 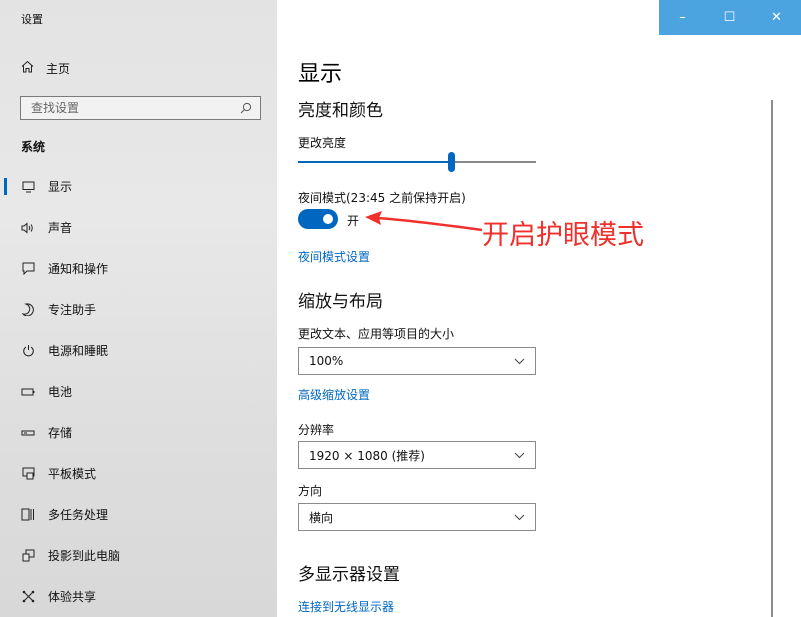 I want to click on slider-thumb, so click(x=451, y=162).